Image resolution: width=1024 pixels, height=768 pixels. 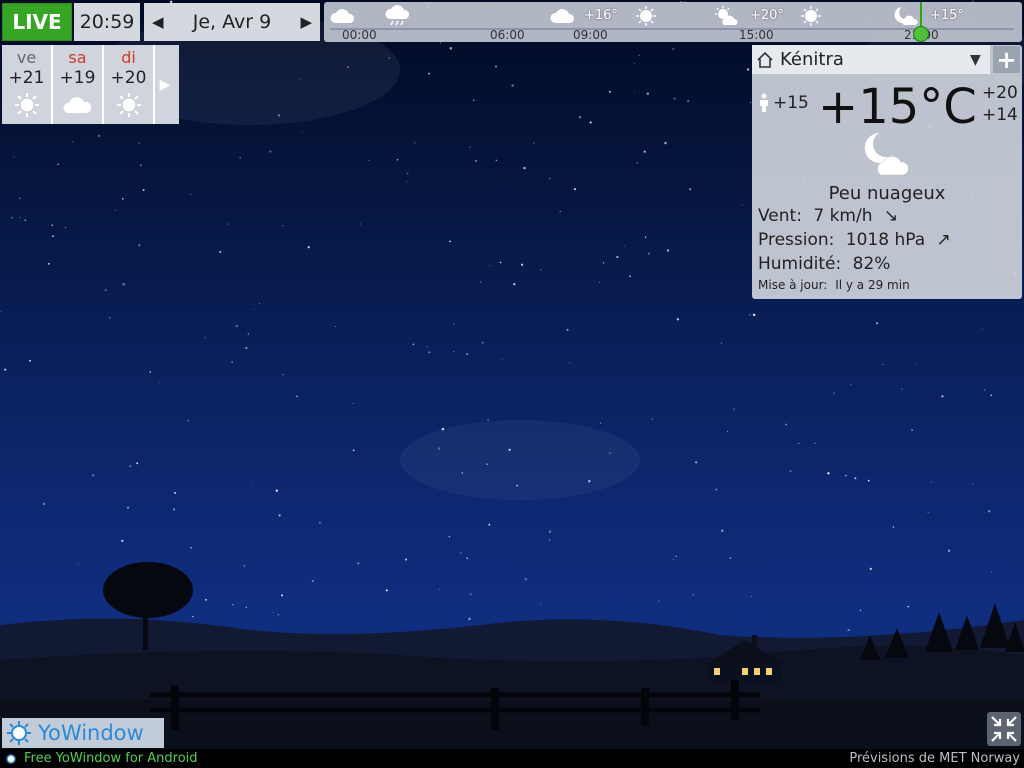 What do you see at coordinates (921, 34) in the screenshot?
I see `timeline-handle` at bounding box center [921, 34].